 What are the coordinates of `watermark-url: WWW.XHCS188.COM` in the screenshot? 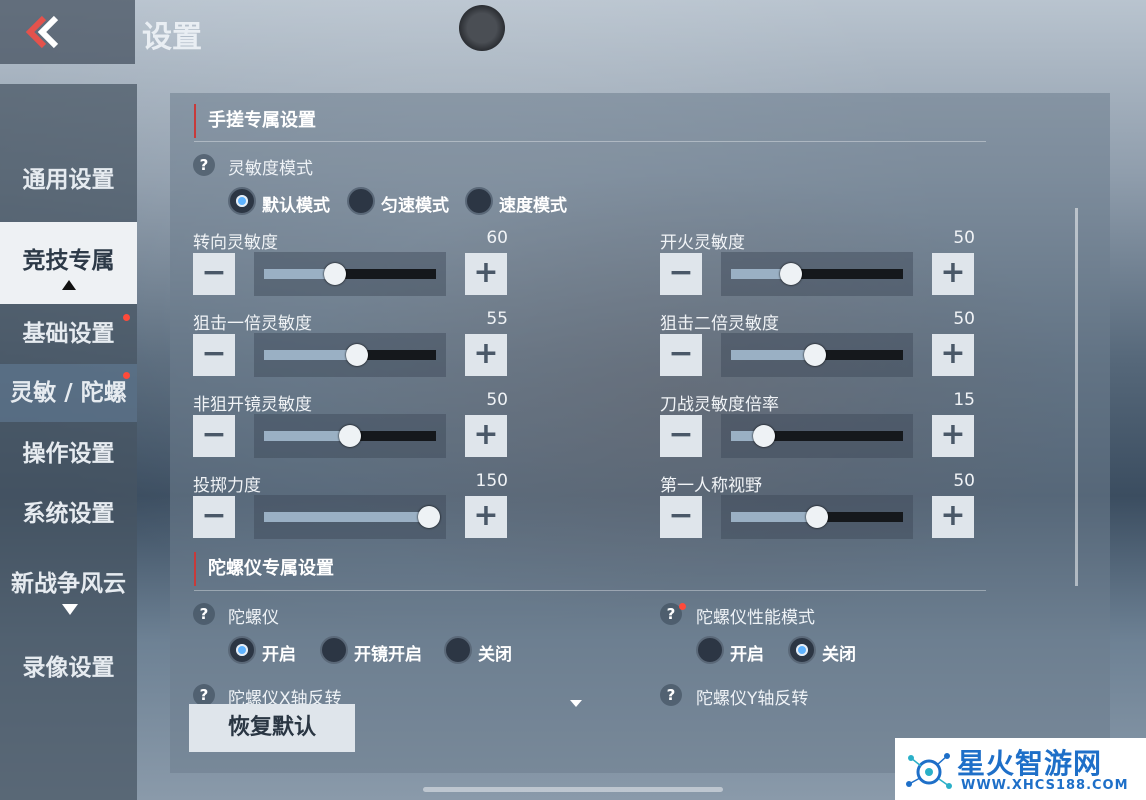 It's located at (1045, 785).